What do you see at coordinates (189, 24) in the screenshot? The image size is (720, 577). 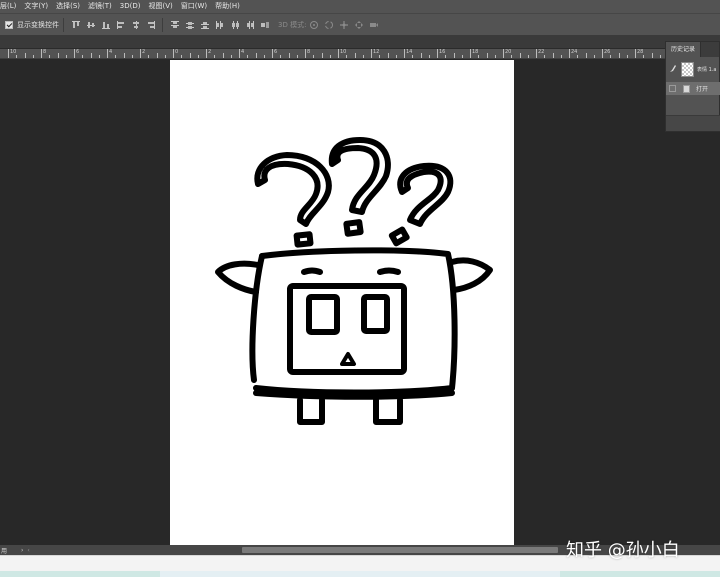 I see `distribute-vcenter-icon` at bounding box center [189, 24].